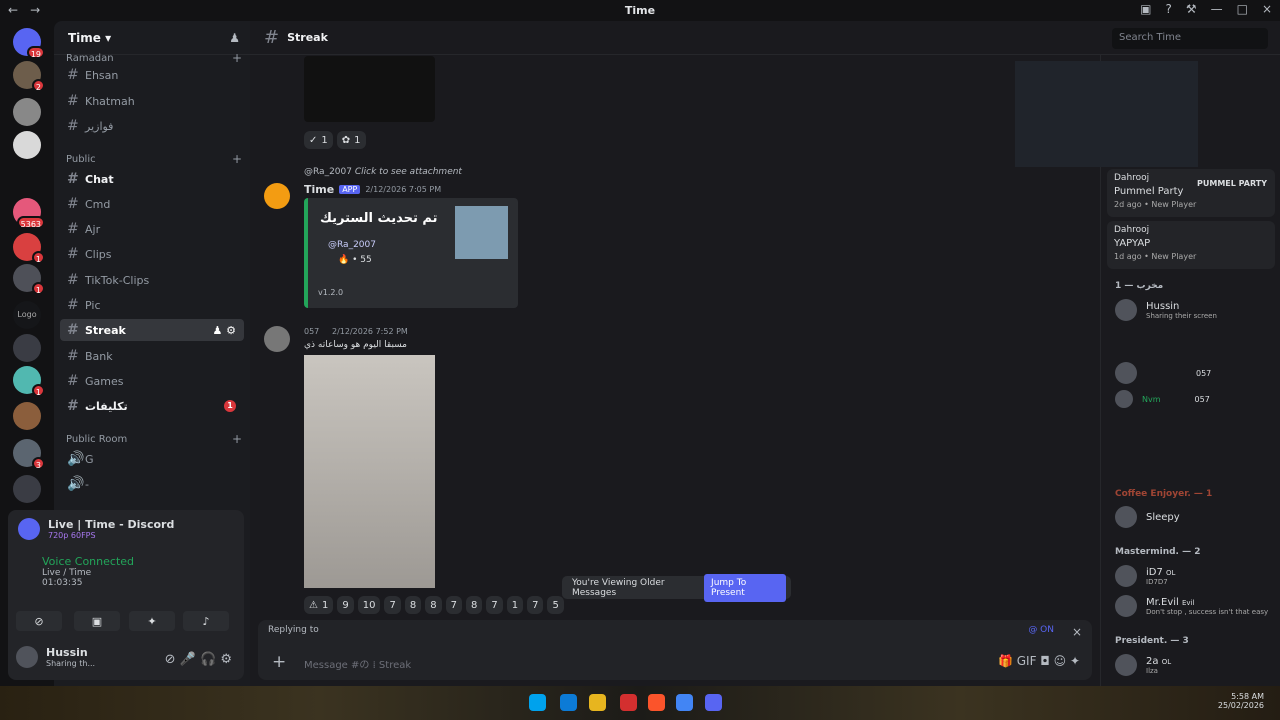  What do you see at coordinates (1145, 576) in the screenshot?
I see `member-id7: iD7 OL ID7D7` at bounding box center [1145, 576].